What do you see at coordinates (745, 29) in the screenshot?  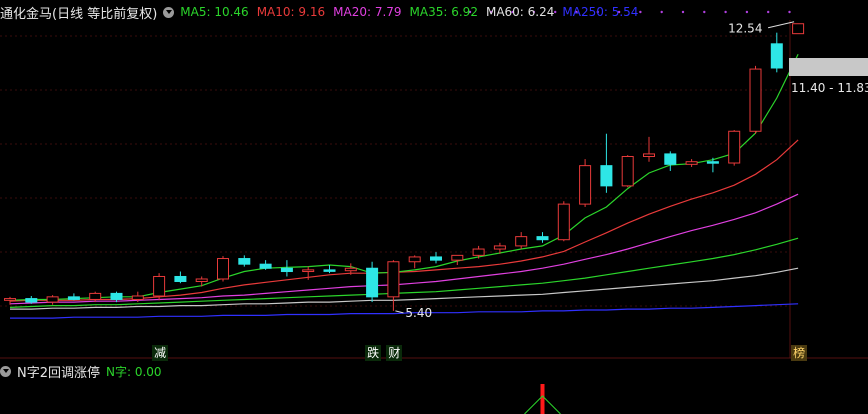 I see `high-price-label: 12.54` at bounding box center [745, 29].